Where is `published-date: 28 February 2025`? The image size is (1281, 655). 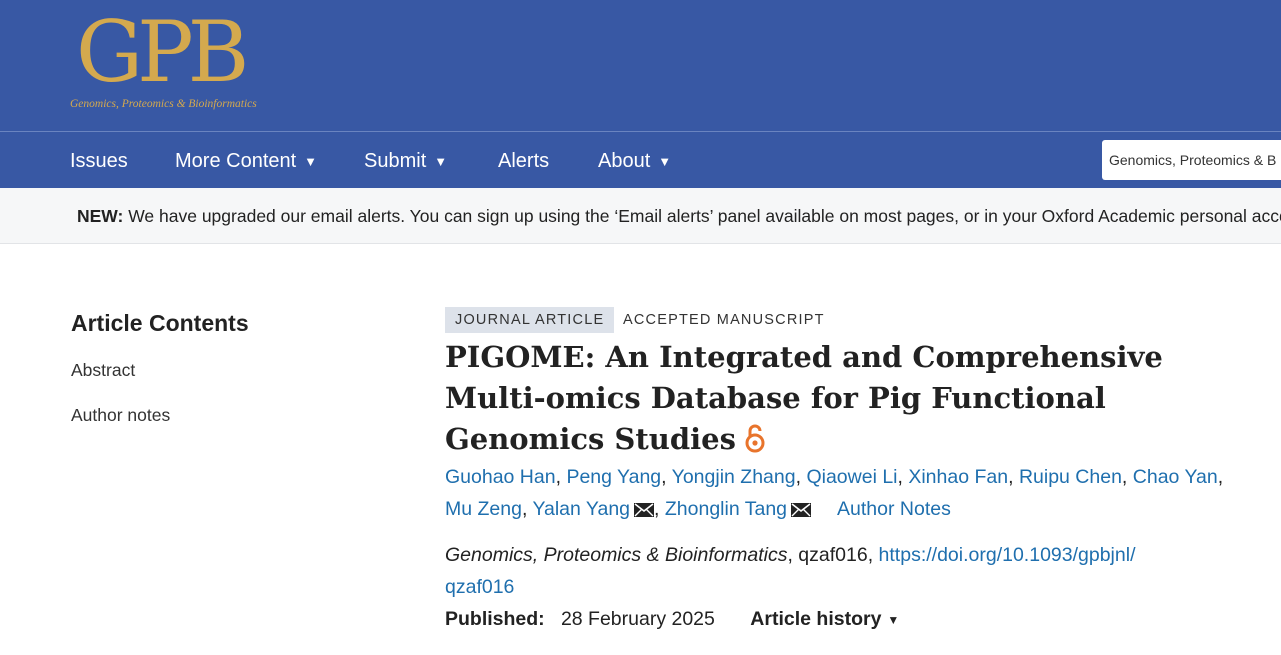 published-date: 28 February 2025 is located at coordinates (637, 619).